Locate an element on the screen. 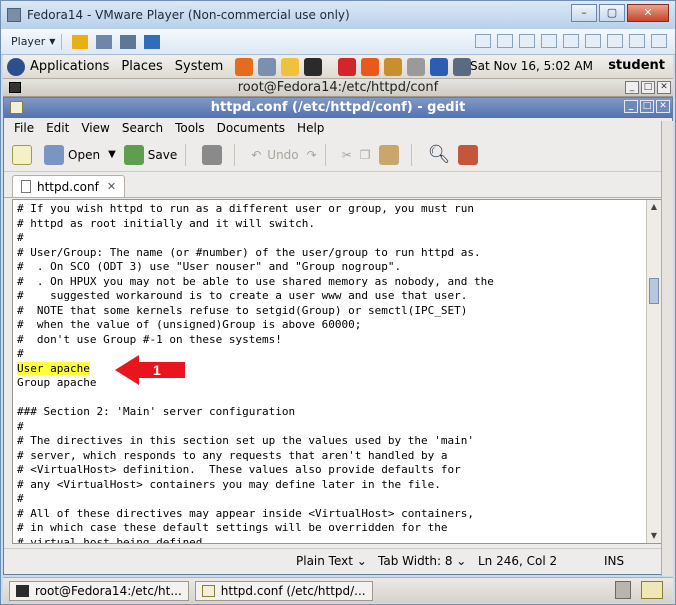 The image size is (676, 605). firefox-icon is located at coordinates (244, 66).